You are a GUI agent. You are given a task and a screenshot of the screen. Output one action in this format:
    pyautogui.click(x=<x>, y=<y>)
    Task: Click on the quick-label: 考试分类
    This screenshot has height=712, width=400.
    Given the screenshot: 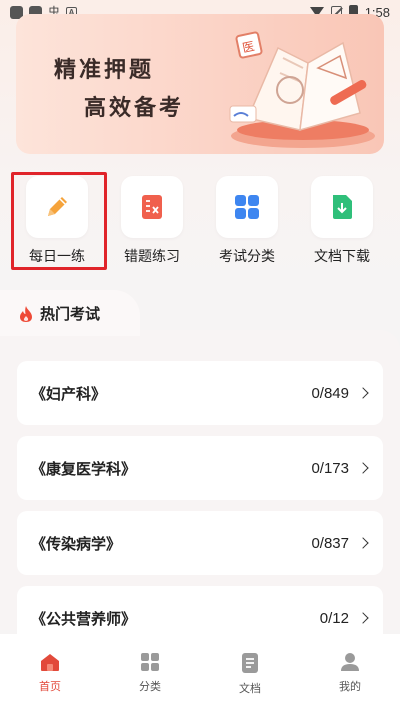 What is the action you would take?
    pyautogui.click(x=247, y=257)
    